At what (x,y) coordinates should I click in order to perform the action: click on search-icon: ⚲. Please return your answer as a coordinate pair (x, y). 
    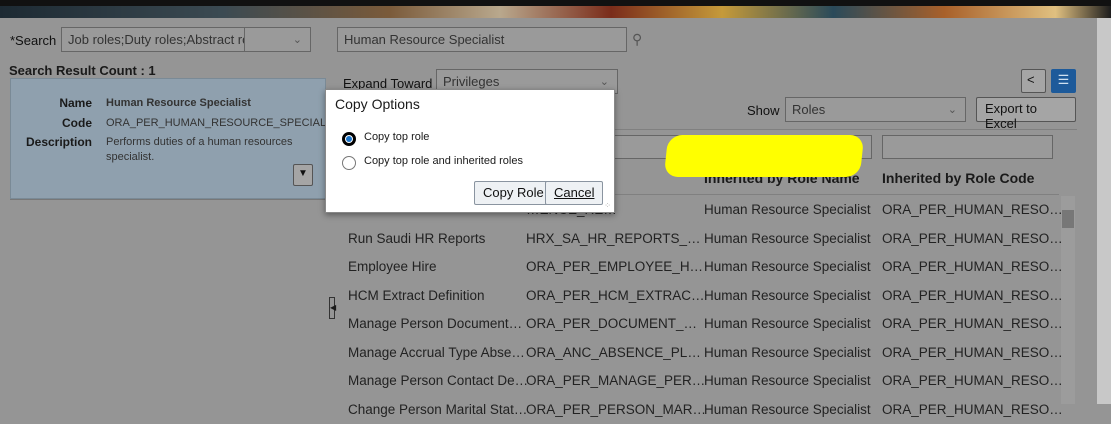
    Looking at the image, I should click on (637, 39).